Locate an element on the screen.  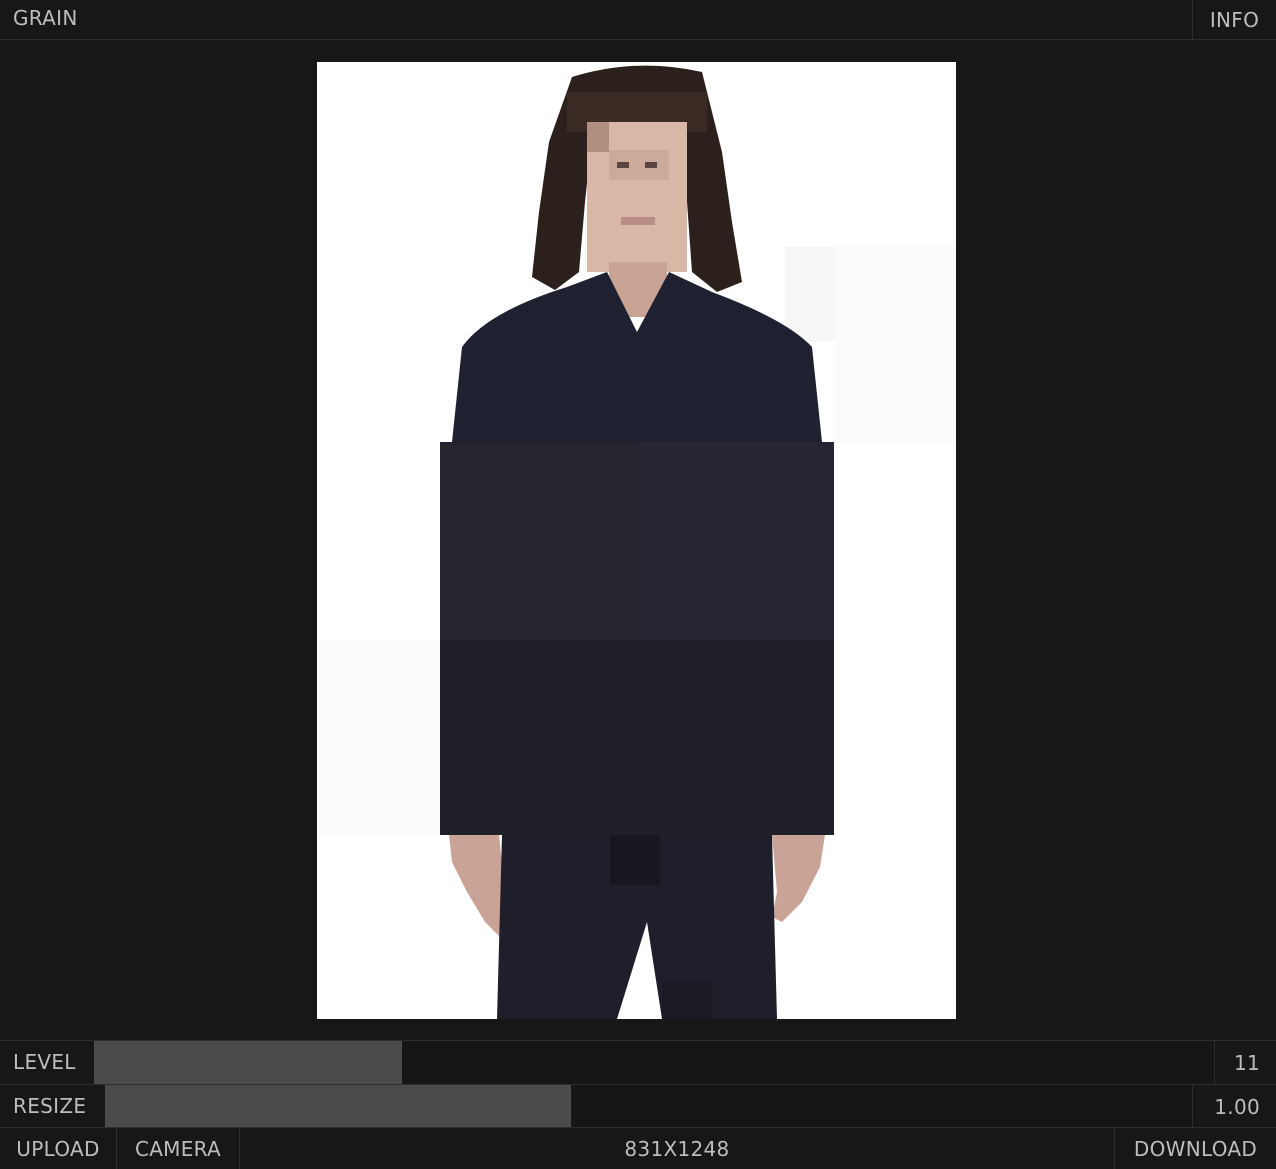
bottom-bar: UPLOAD CAMERA 831X1248 DOWNLOAD is located at coordinates (638, 1148).